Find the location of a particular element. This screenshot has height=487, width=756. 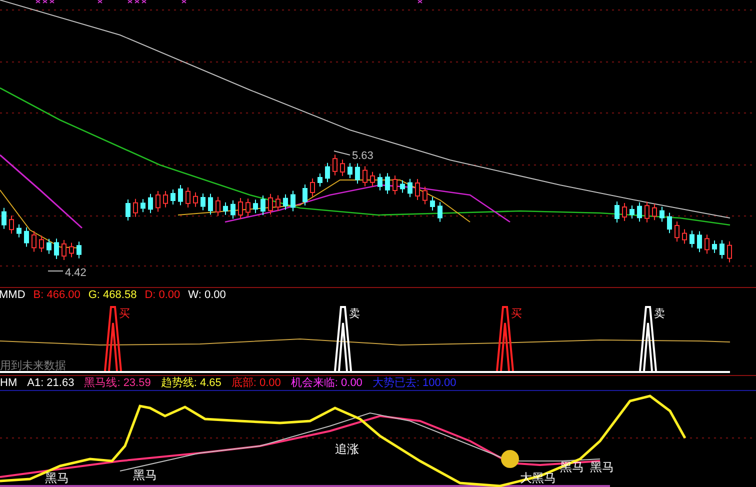

indicator-legend: MMD is located at coordinates (13, 295).